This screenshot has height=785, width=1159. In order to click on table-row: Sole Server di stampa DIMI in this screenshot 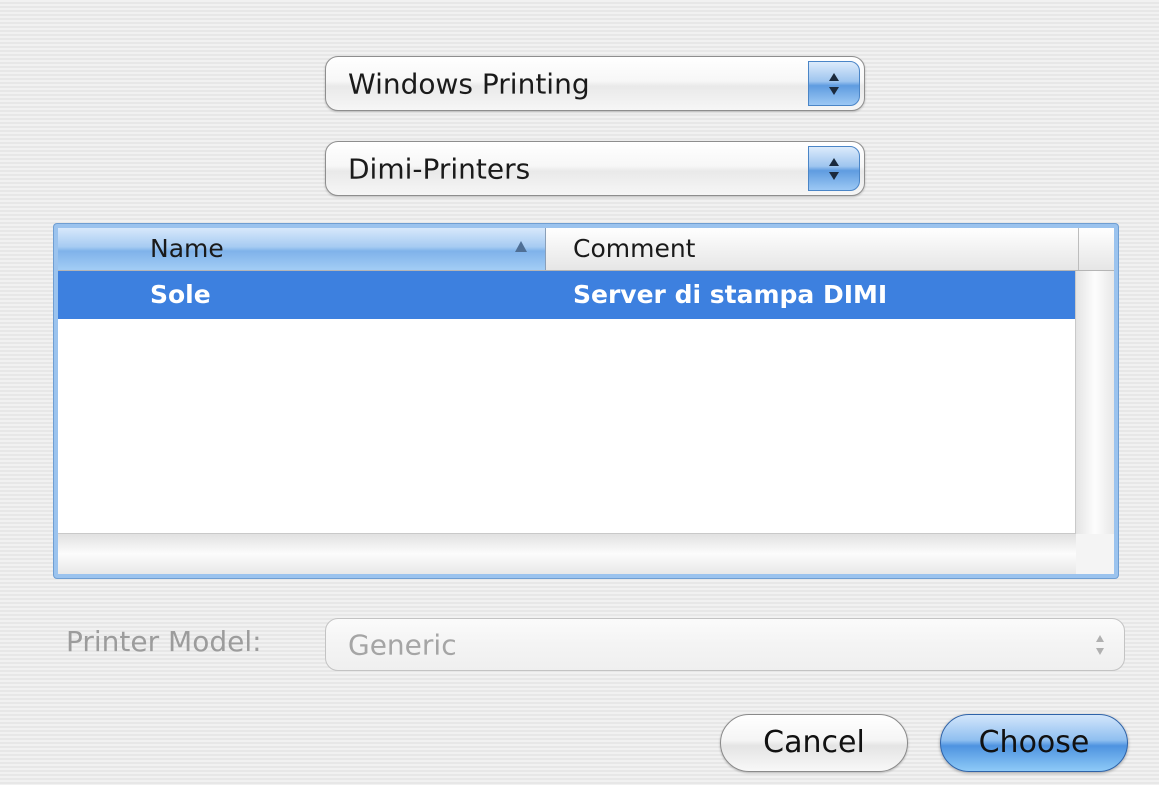, I will do `click(566, 295)`.